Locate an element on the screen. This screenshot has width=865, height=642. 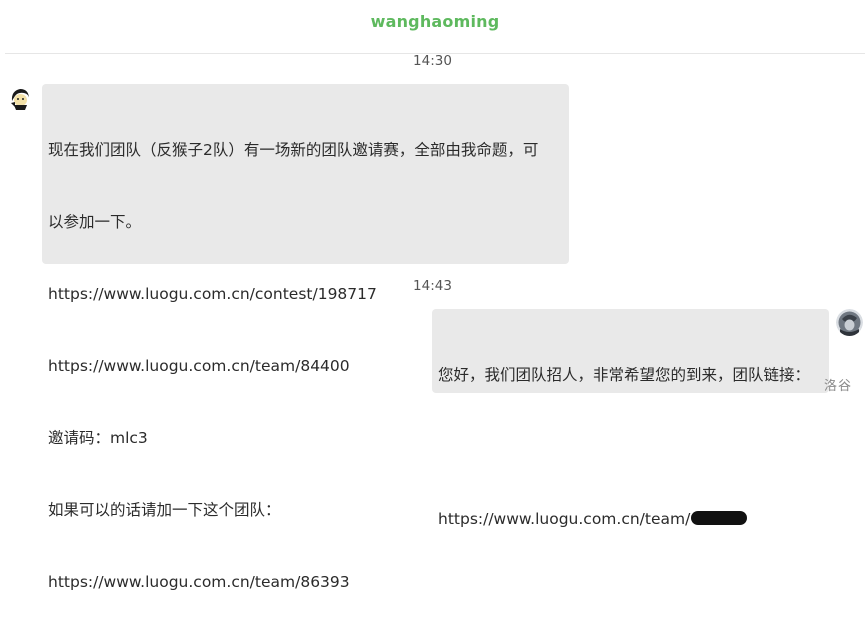
message-line: 现在我们团队（反猴子2队）有一场新的团队邀请赛，全部由我命题，可 is located at coordinates (293, 150).